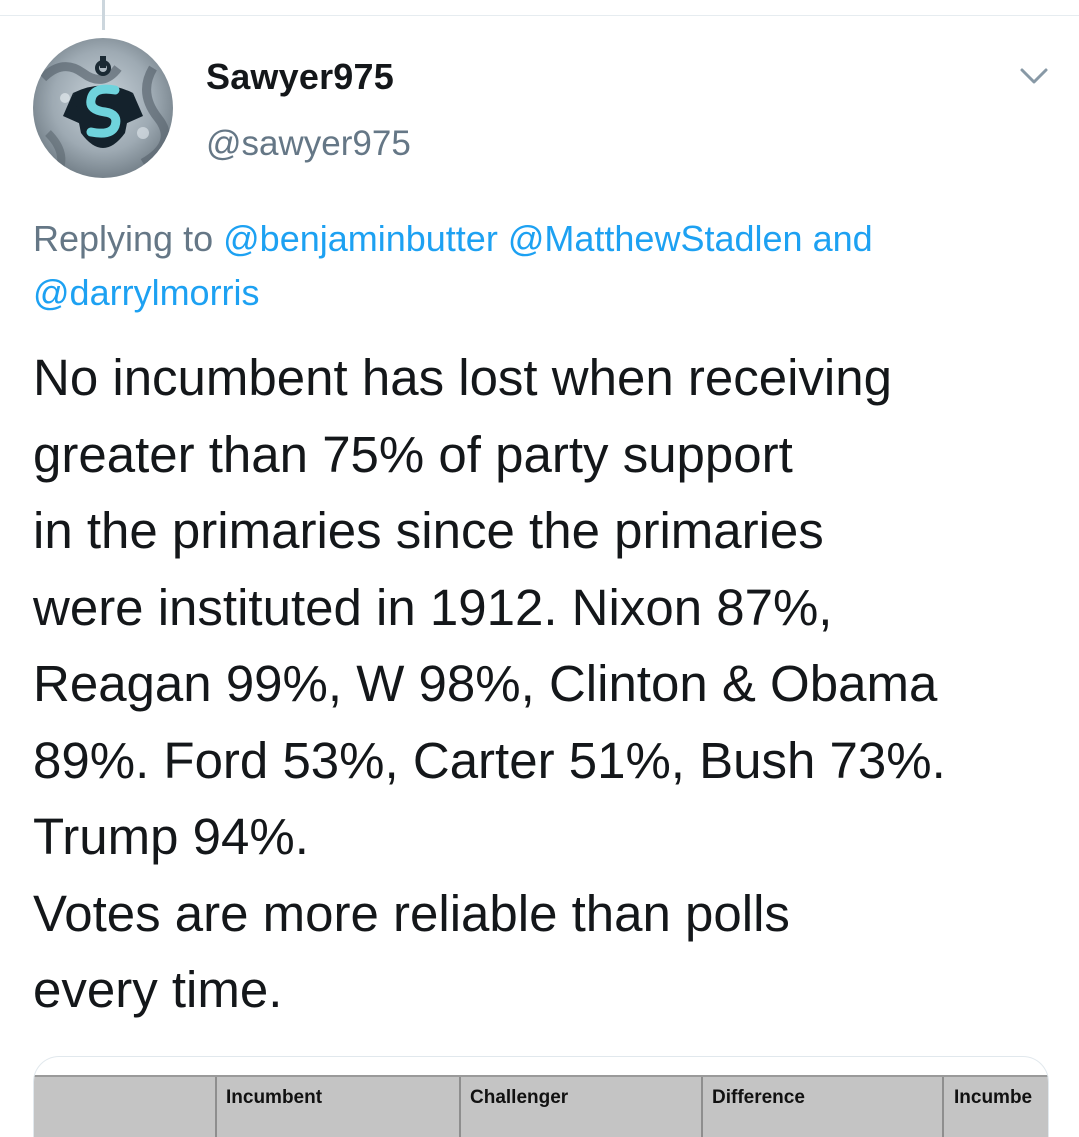  What do you see at coordinates (146, 292) in the screenshot?
I see `mention-link: @darrylmorris` at bounding box center [146, 292].